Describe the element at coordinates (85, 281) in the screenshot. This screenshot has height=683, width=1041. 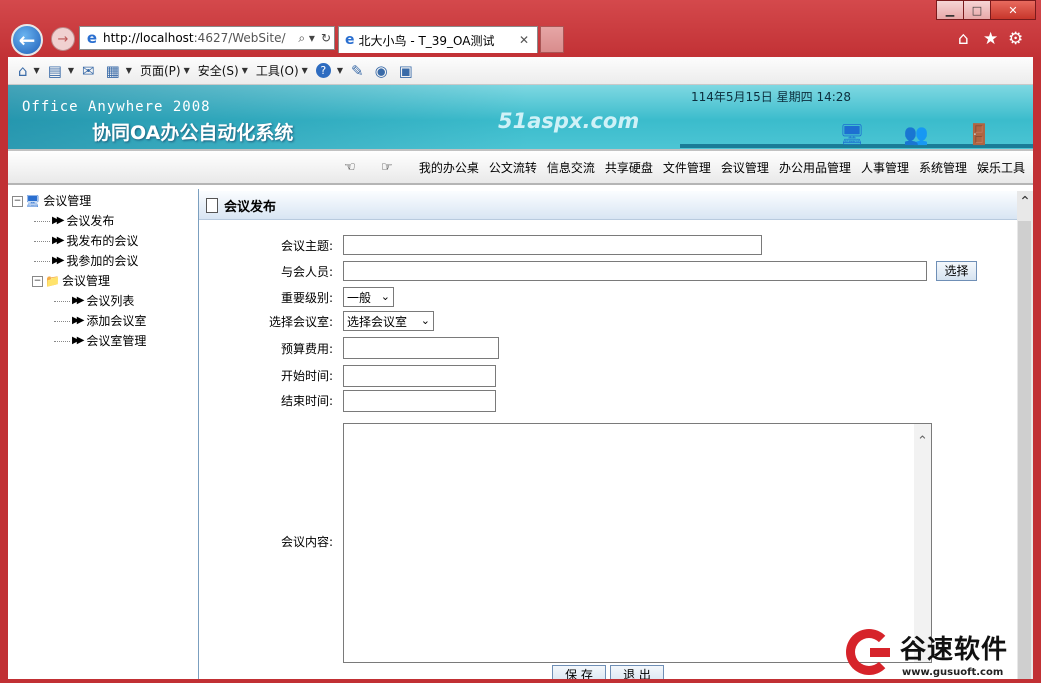
I see `tree-folder-label: 会议管理` at that location.